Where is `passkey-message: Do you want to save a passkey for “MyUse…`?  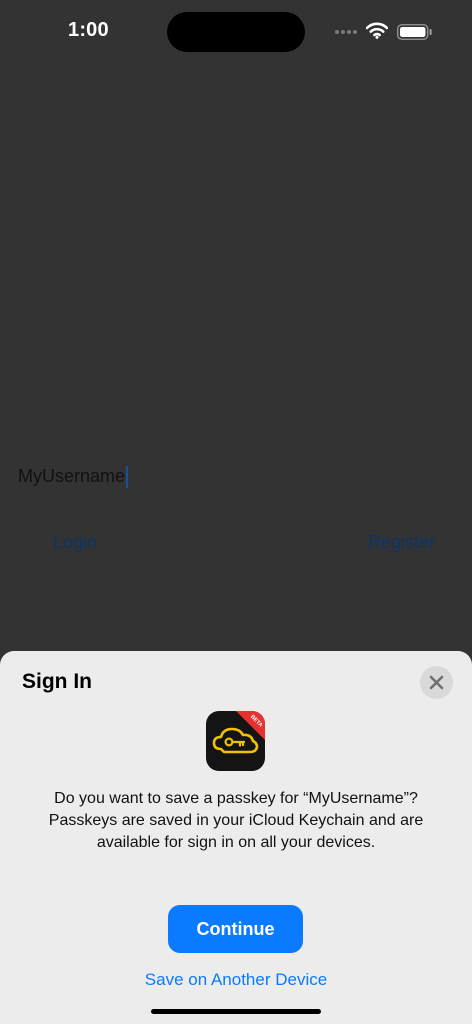 passkey-message: Do you want to save a passkey for “MyUse… is located at coordinates (236, 821).